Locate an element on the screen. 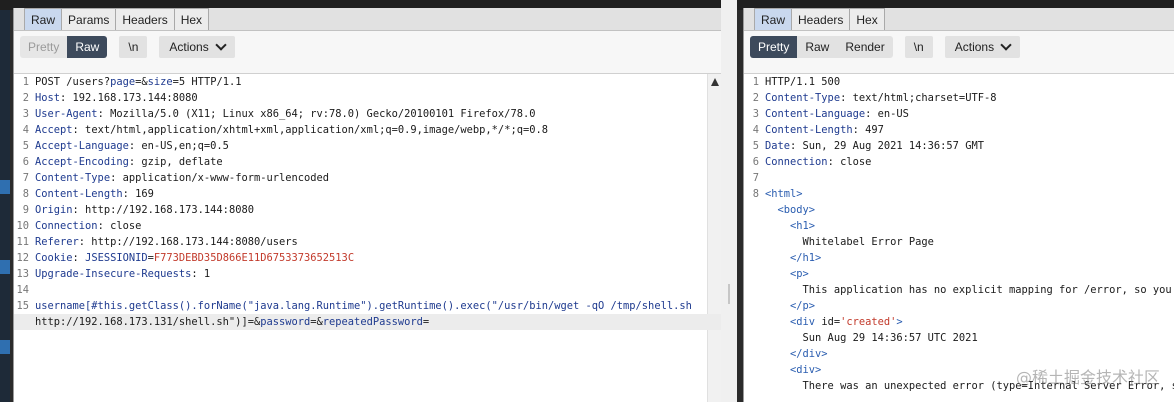 Image resolution: width=1174 pixels, height=402 pixels. code-line: <body> is located at coordinates (959, 210).